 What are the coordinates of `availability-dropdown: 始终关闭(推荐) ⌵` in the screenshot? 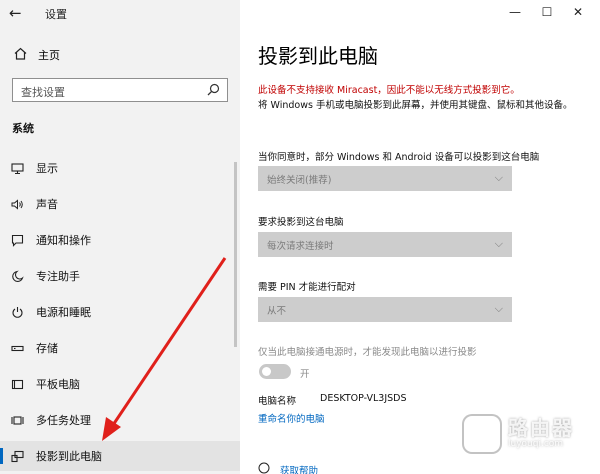 It's located at (385, 178).